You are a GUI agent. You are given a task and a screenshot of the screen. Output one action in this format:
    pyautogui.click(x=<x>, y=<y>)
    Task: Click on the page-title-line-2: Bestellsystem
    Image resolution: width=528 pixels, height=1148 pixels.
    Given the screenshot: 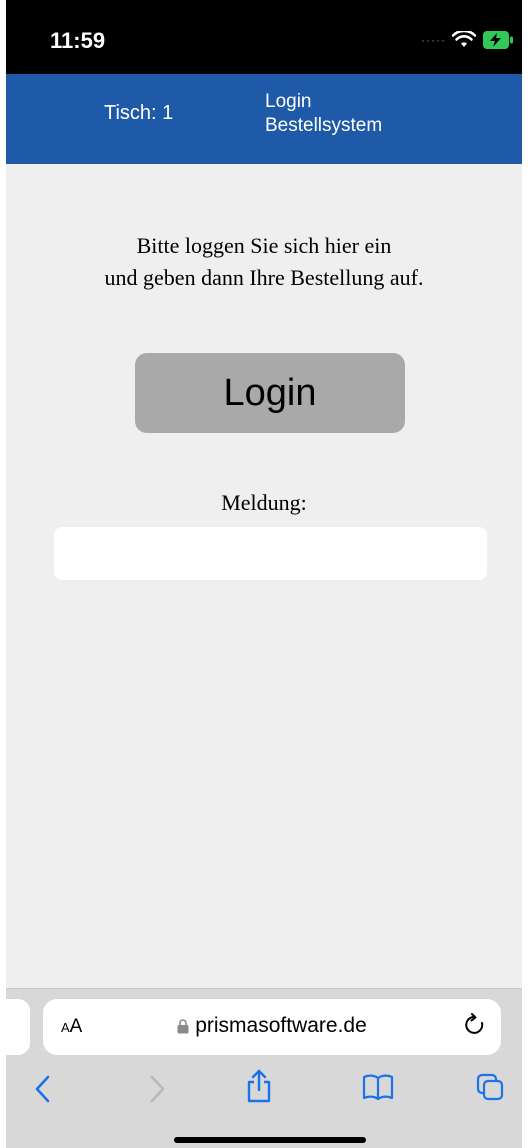 What is the action you would take?
    pyautogui.click(x=324, y=125)
    